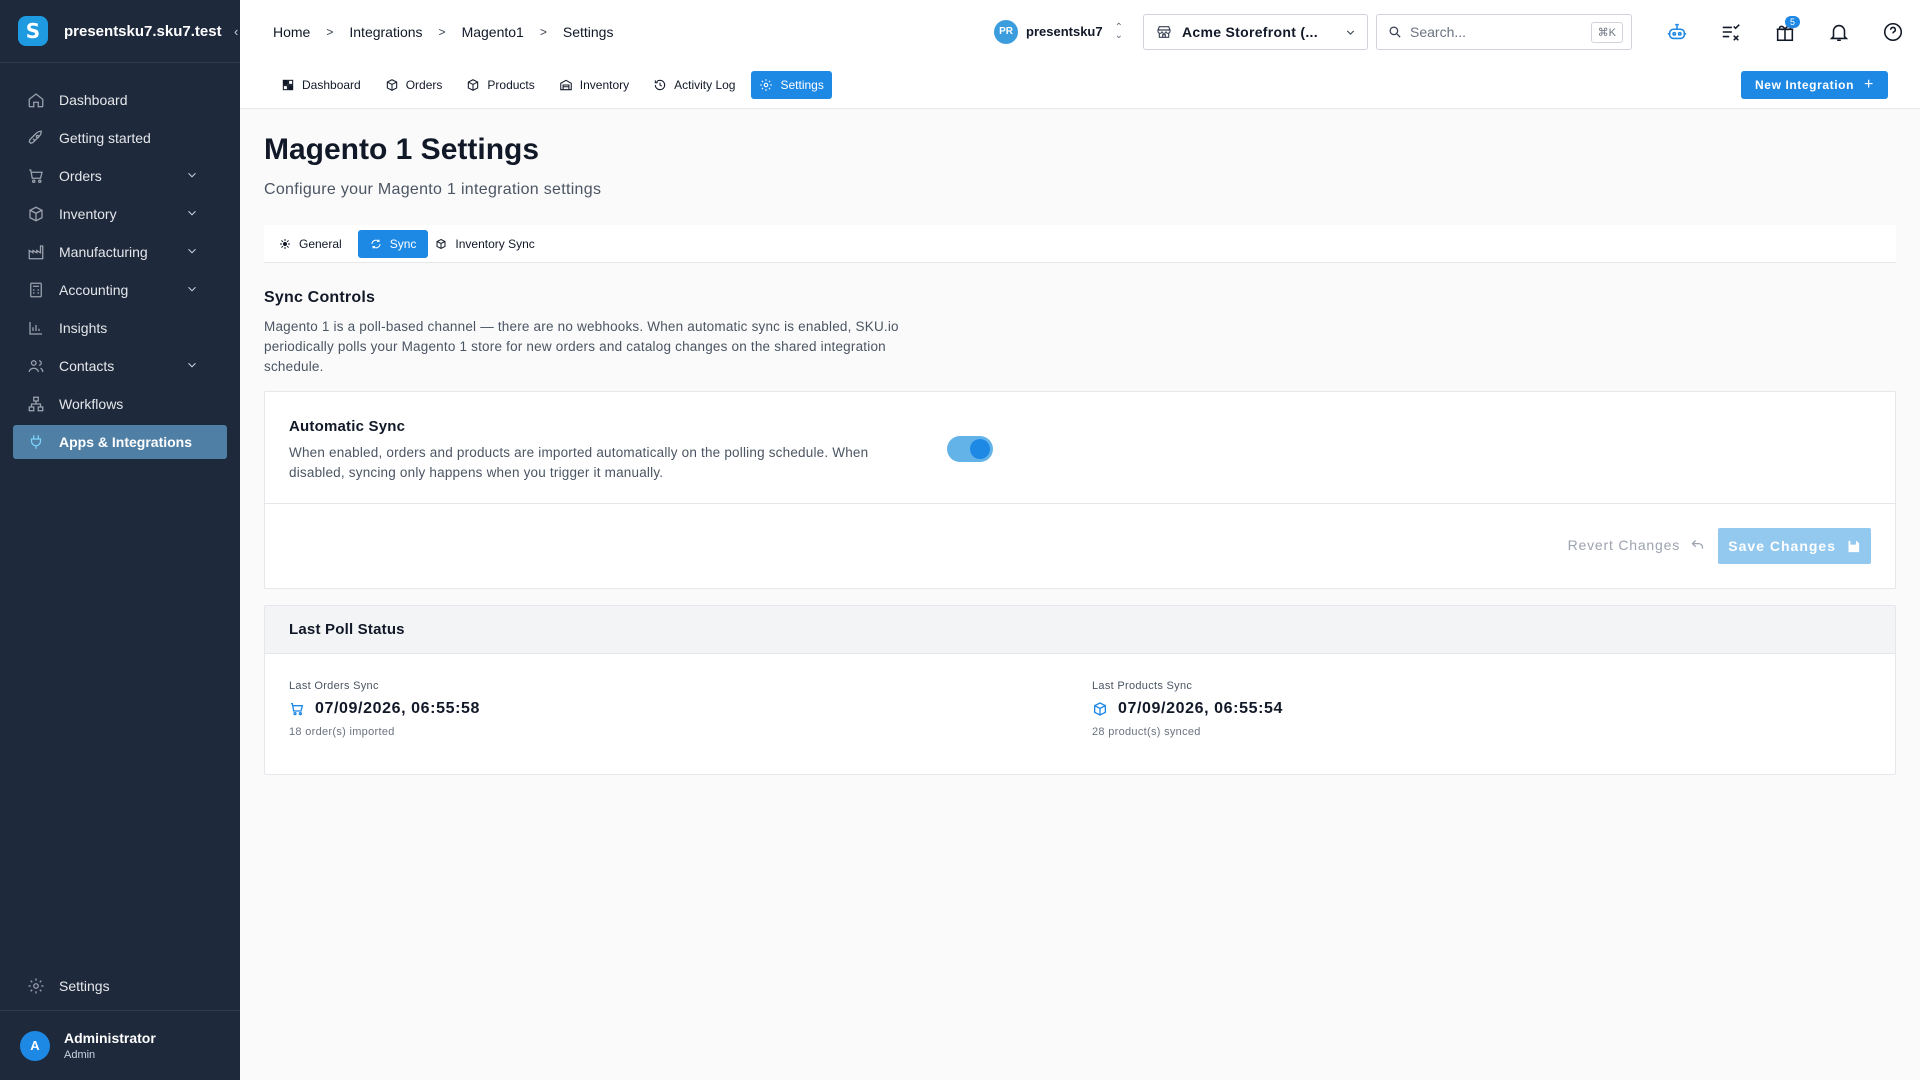 This screenshot has width=1920, height=1080. Describe the element at coordinates (660, 85) in the screenshot. I see `history-icon` at that location.